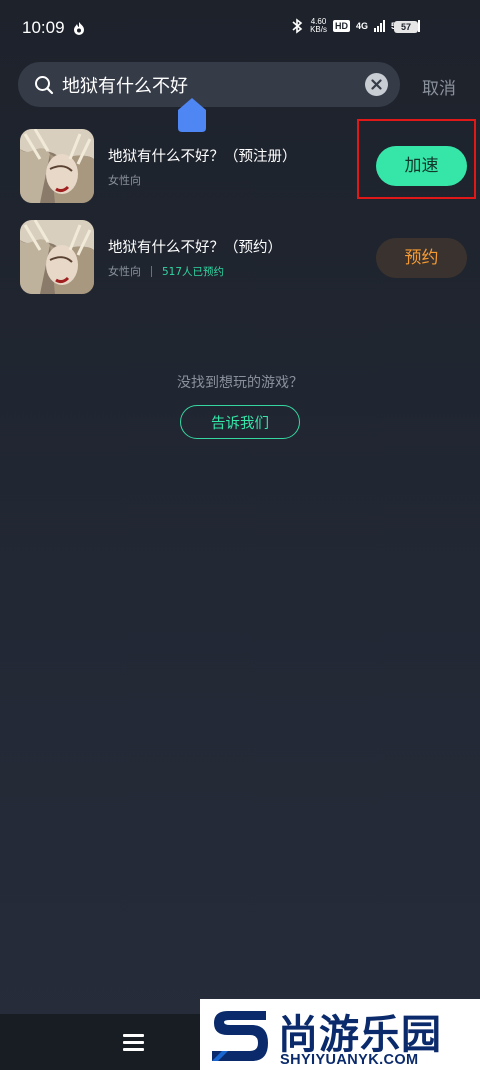 The image size is (480, 1070). What do you see at coordinates (193, 271) in the screenshot?
I see `reserve-count: 517人已预约` at bounding box center [193, 271].